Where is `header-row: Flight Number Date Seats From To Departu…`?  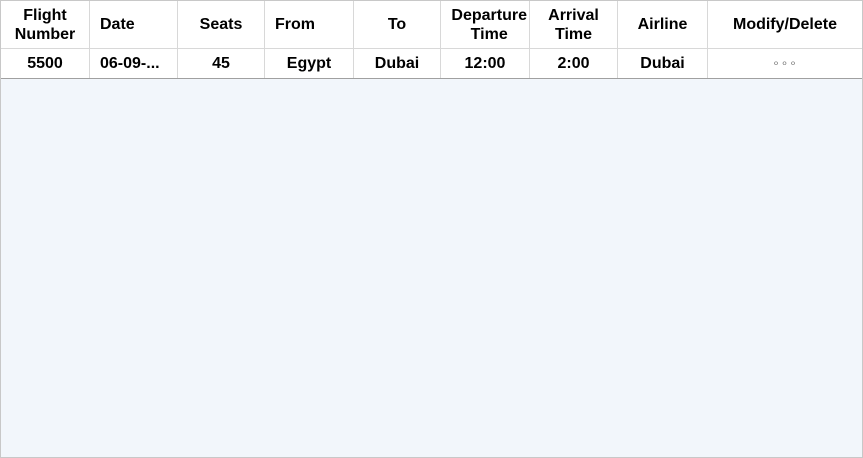
header-row: Flight Number Date Seats From To Departu… is located at coordinates (431, 25).